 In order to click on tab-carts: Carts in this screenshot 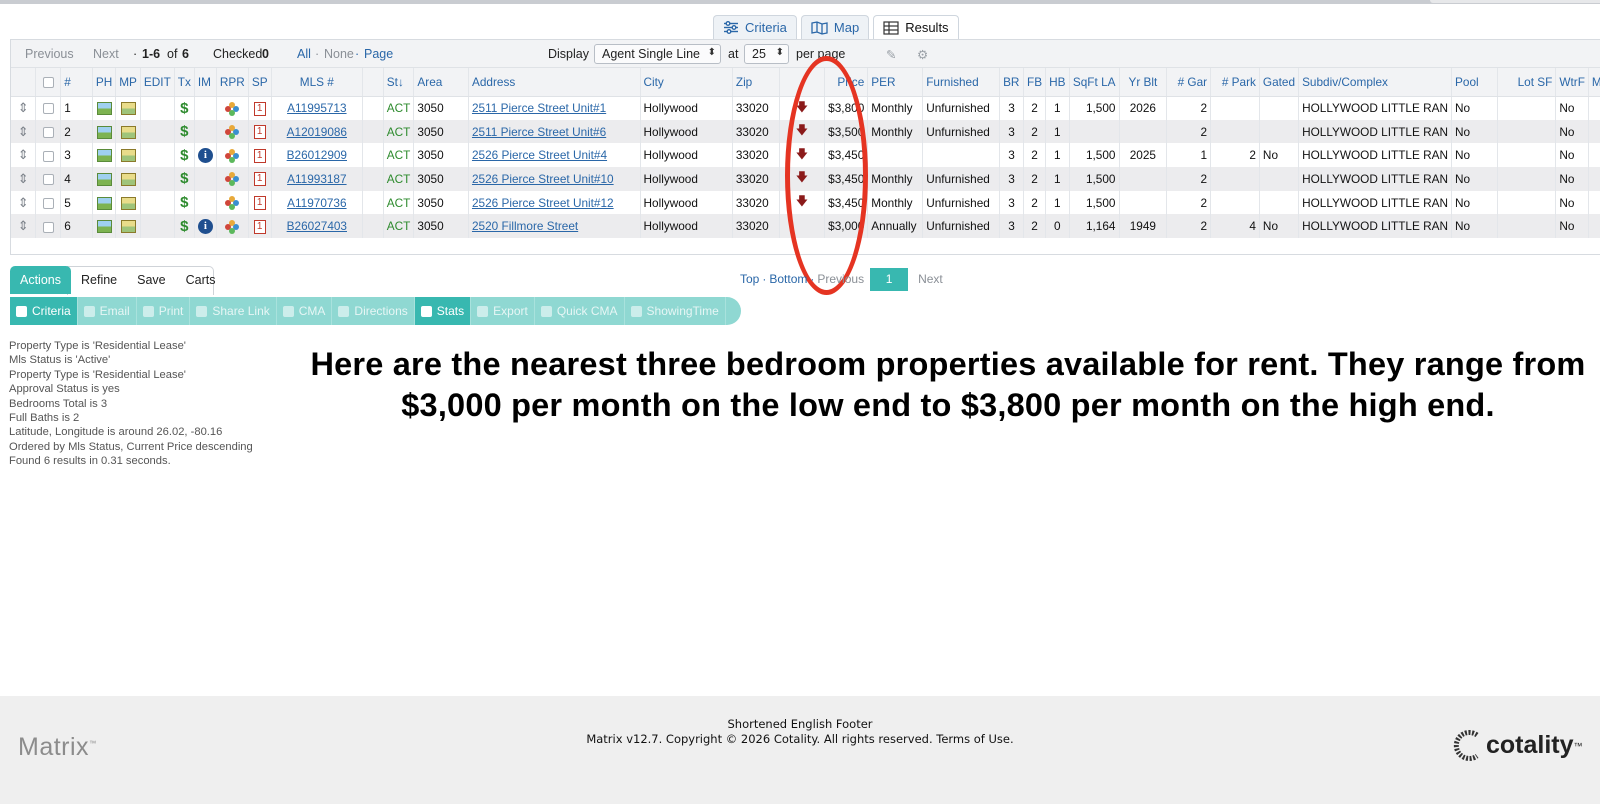, I will do `click(201, 280)`.